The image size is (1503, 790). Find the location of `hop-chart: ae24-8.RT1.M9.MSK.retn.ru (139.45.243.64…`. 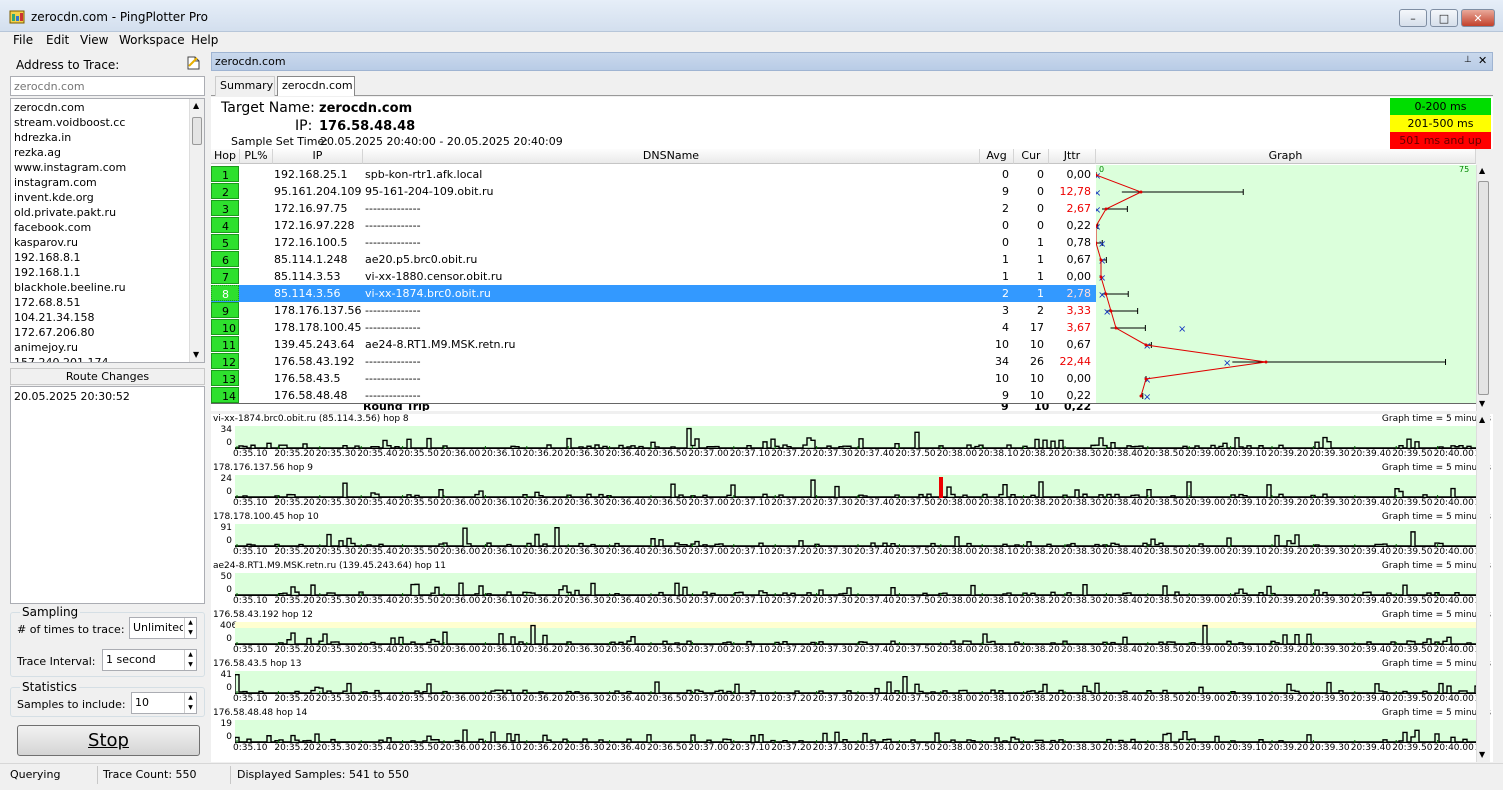

hop-chart: ae24-8.RT1.M9.MSK.retn.ru (139.45.243.64… is located at coordinates (852, 585).